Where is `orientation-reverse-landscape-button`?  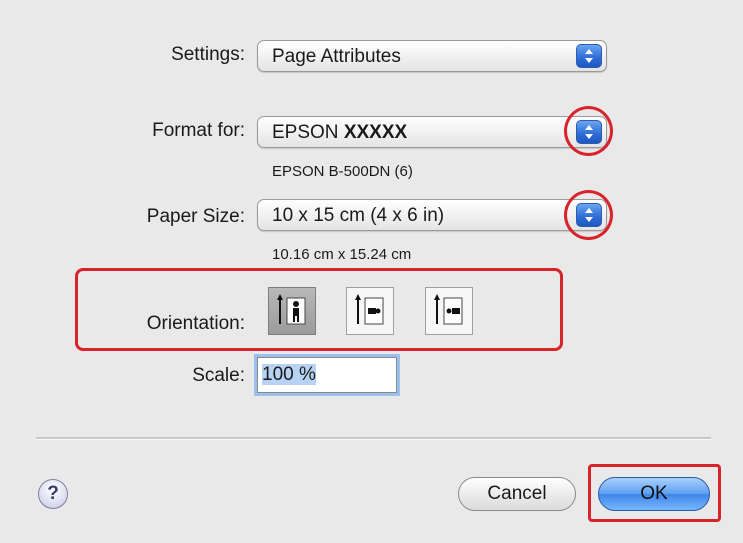 orientation-reverse-landscape-button is located at coordinates (449, 311).